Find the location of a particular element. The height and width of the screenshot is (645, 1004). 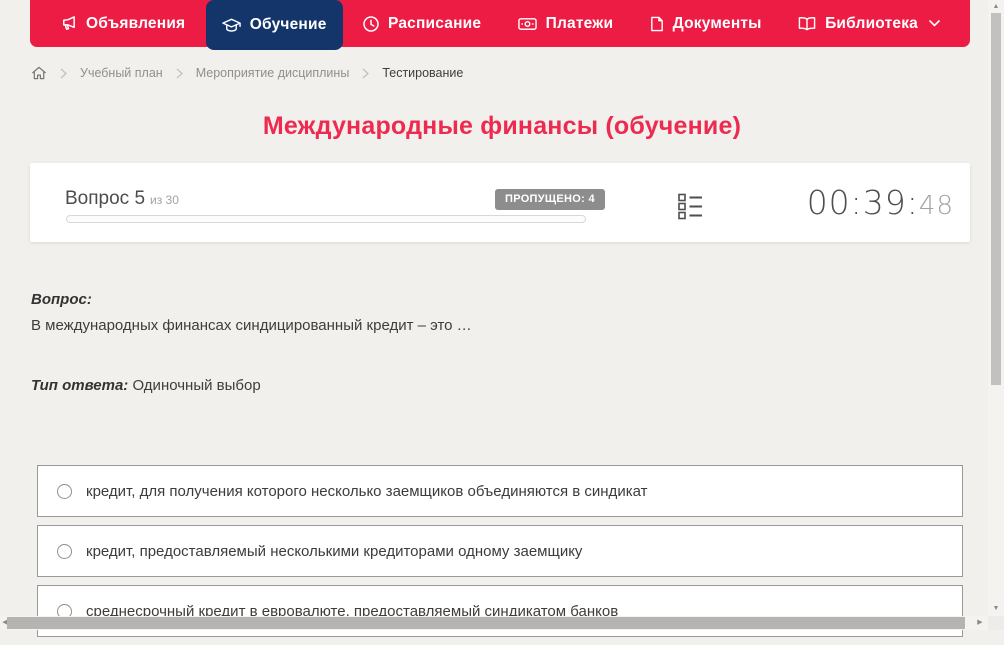

answer-type: Тип ответа: Одиночный выбор is located at coordinates (496, 385).